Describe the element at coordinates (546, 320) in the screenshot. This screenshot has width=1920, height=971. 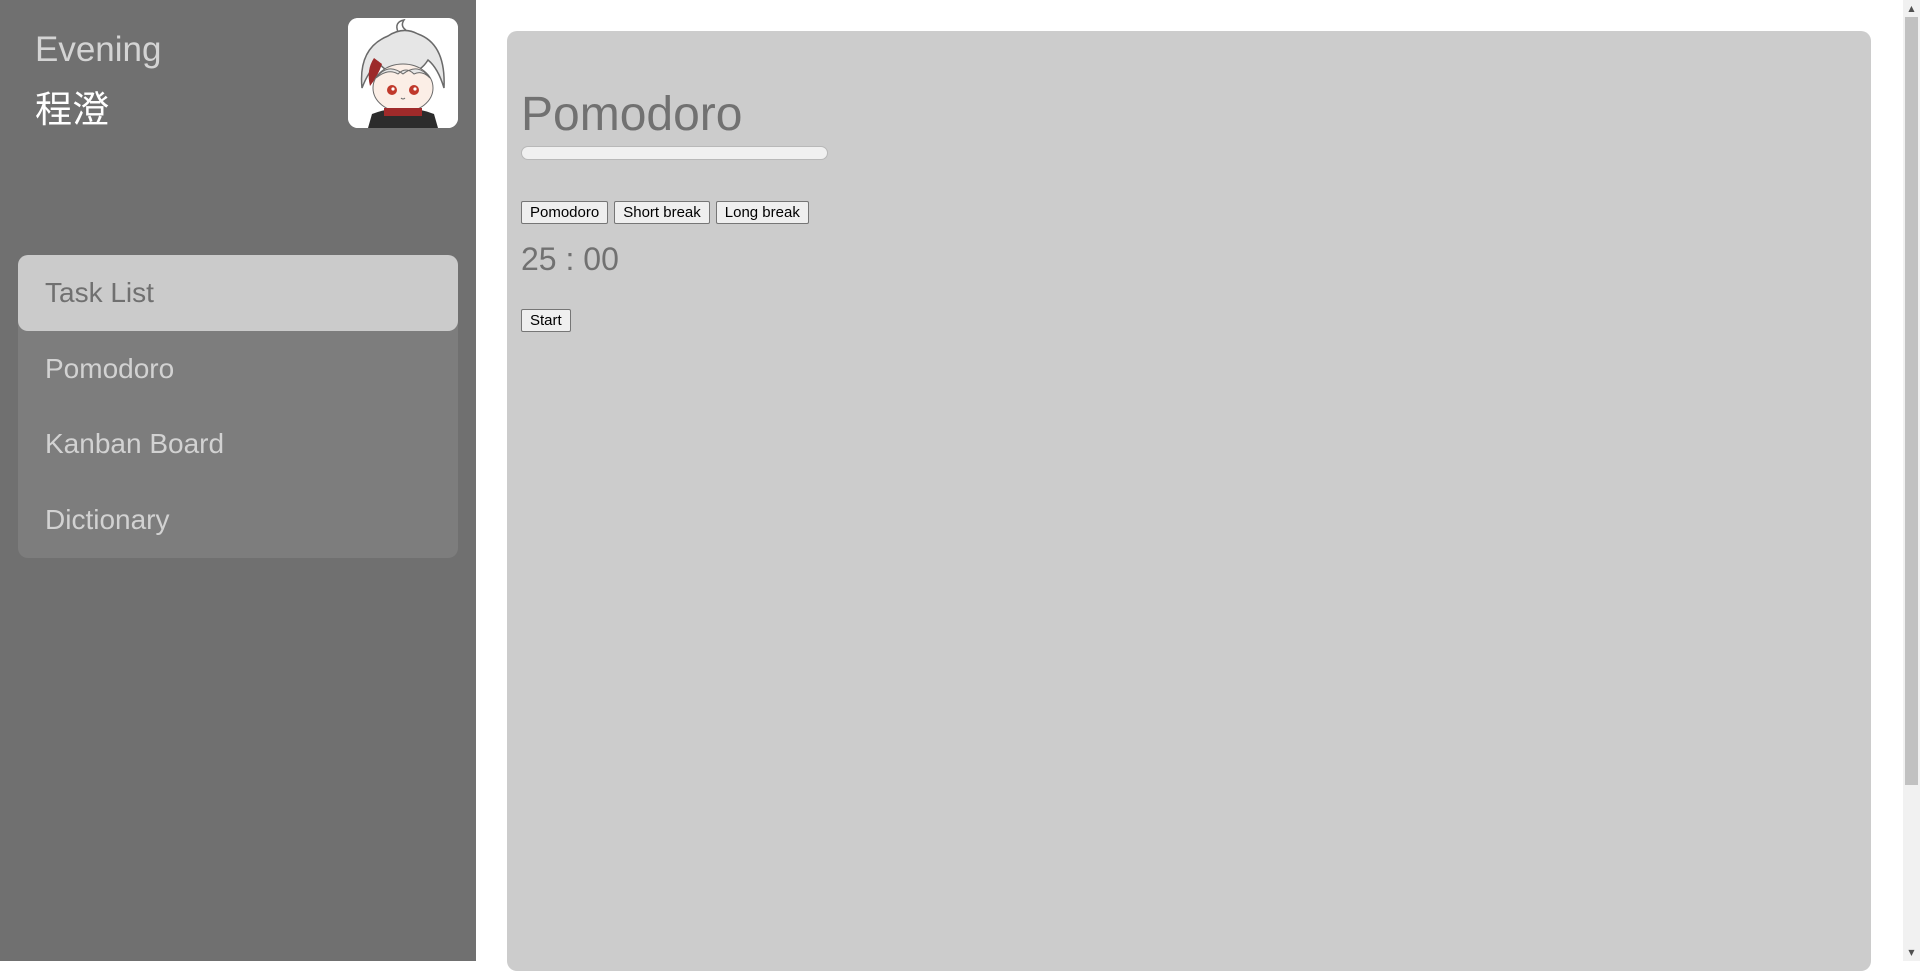
I see `start-button: Start` at that location.